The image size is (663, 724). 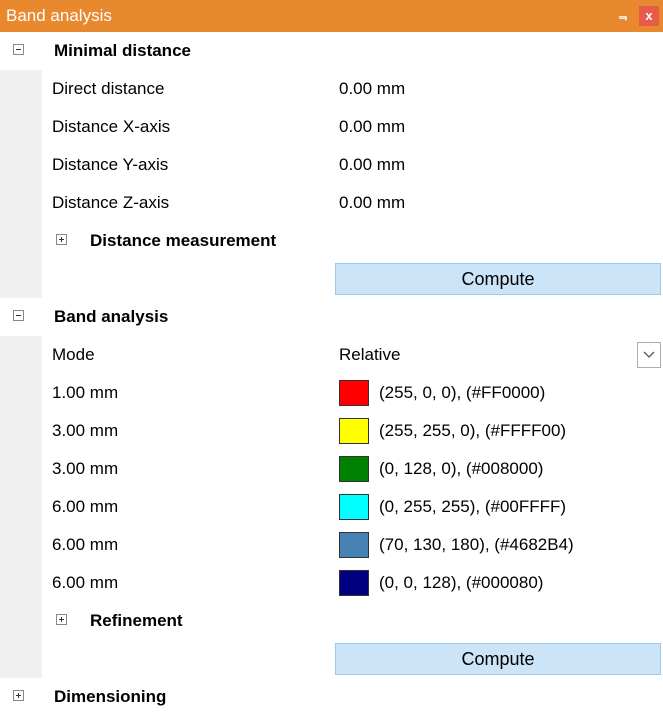 What do you see at coordinates (331, 165) in the screenshot?
I see `property-row: Distance Y-axis 0.00 mm` at bounding box center [331, 165].